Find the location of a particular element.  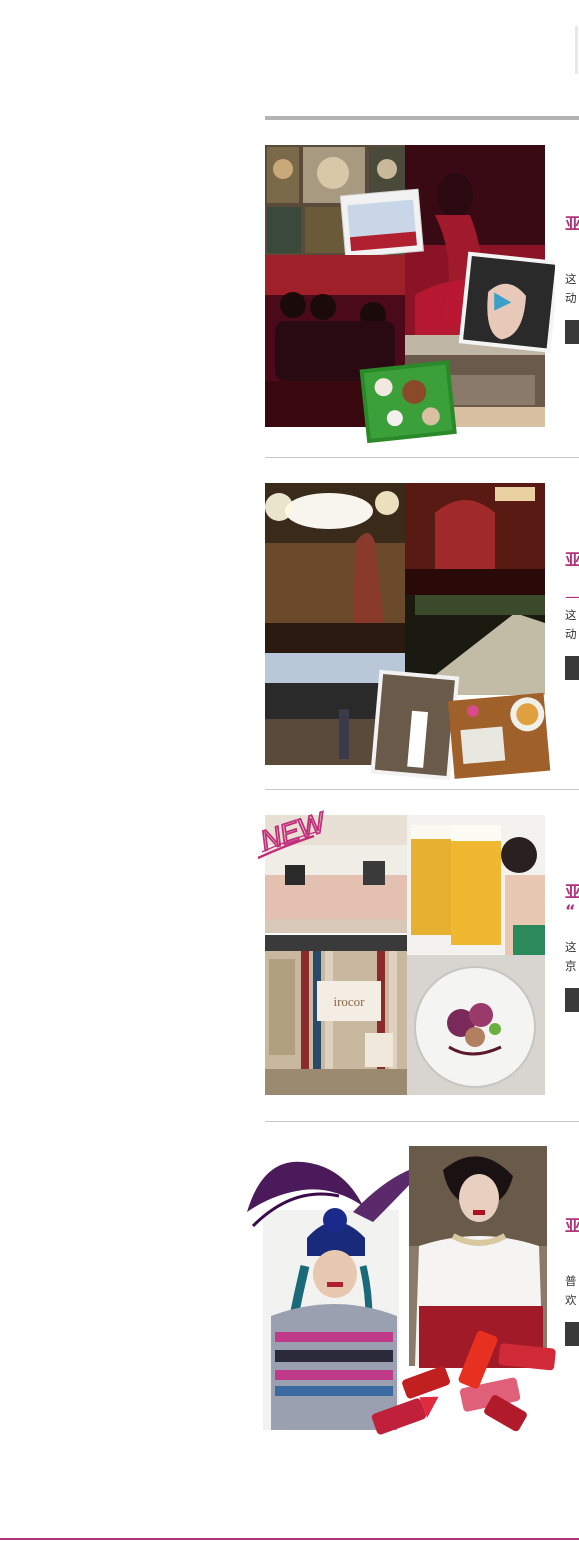

section-2-desc-line1: 这 is located at coordinates (571, 615).